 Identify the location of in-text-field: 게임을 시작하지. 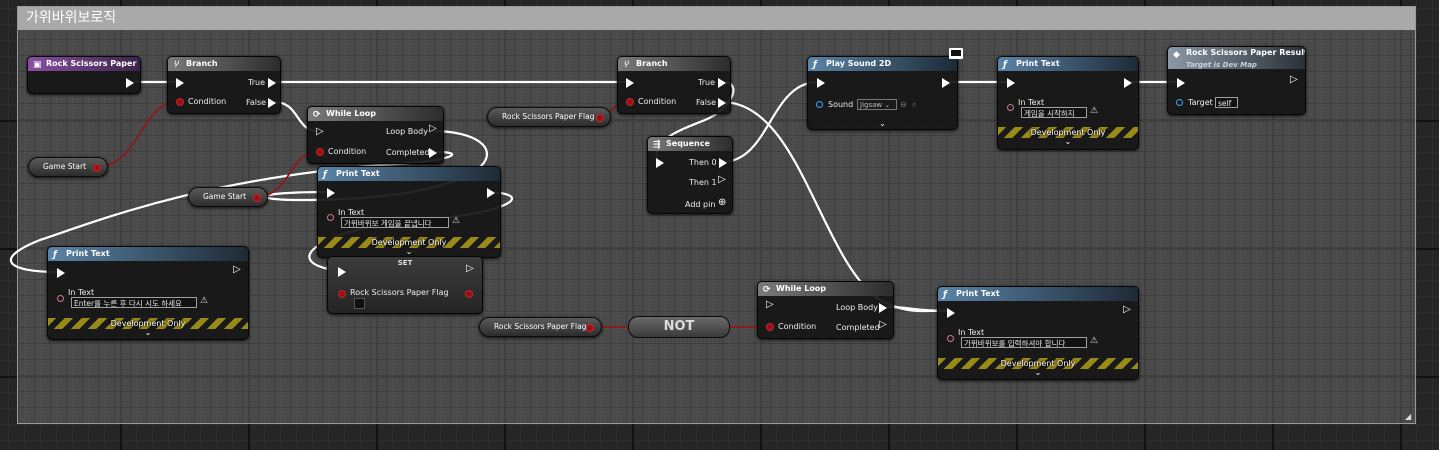
(1054, 112).